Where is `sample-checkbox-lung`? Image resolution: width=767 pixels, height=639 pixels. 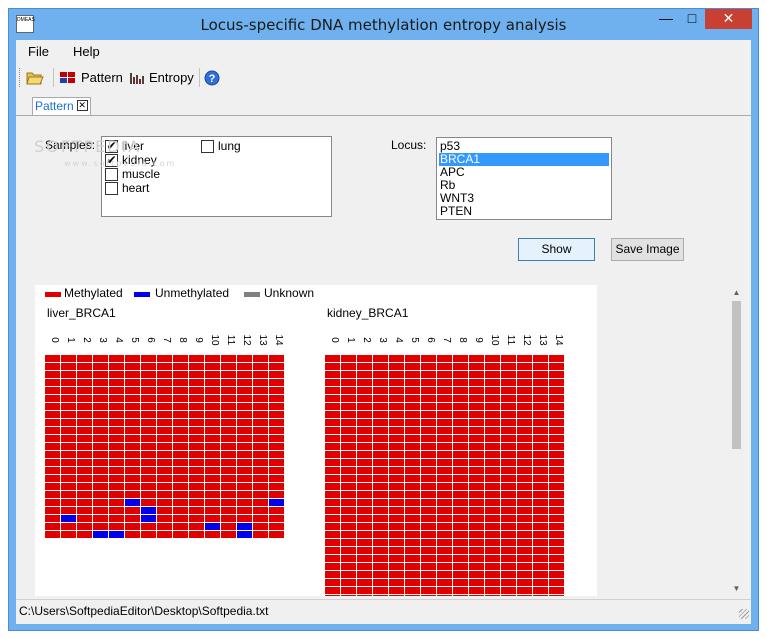
sample-checkbox-lung is located at coordinates (207, 146).